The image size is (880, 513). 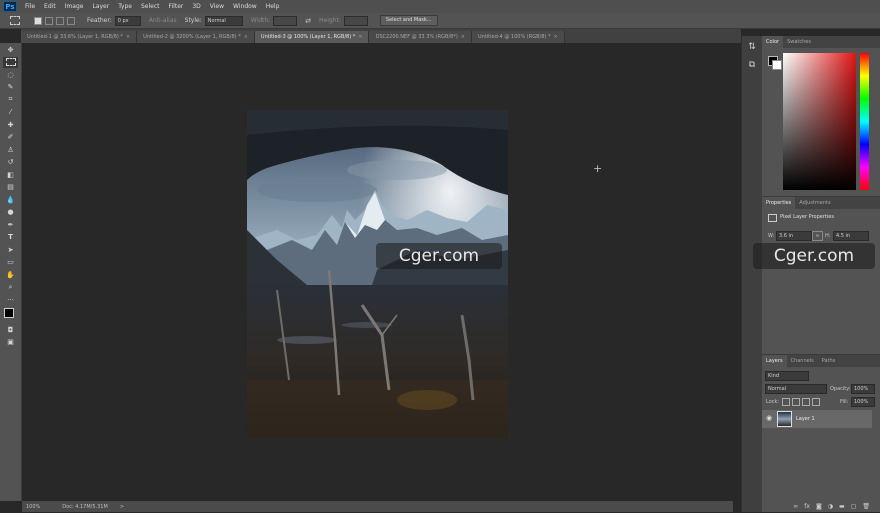 What do you see at coordinates (10, 124) in the screenshot?
I see `healing-brush-tool-icon: ✚` at bounding box center [10, 124].